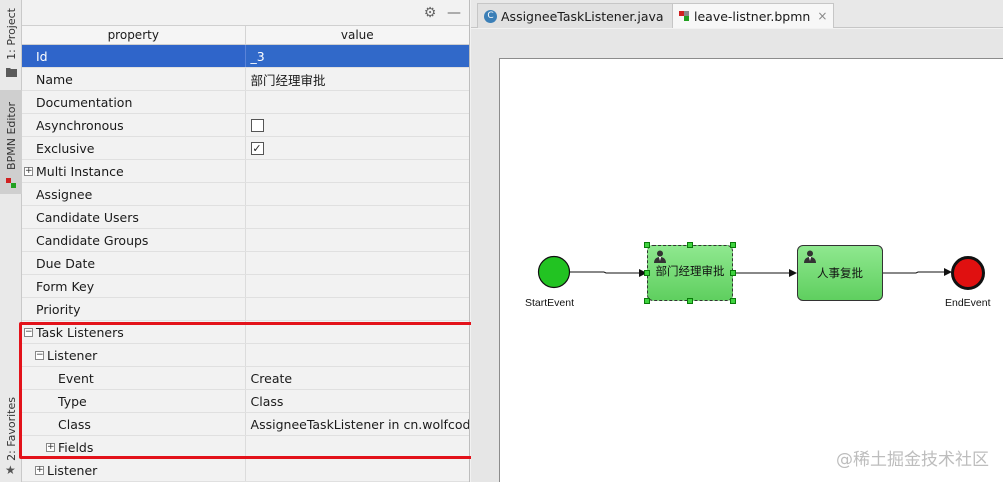 This screenshot has height=482, width=1003. I want to click on assignee-value, so click(357, 194).